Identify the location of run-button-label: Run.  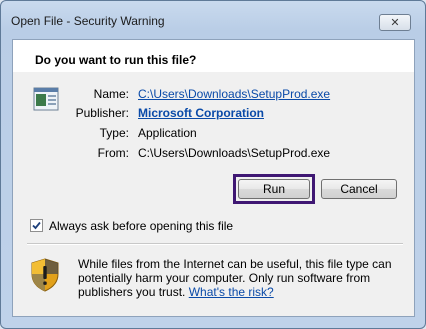
(273, 189).